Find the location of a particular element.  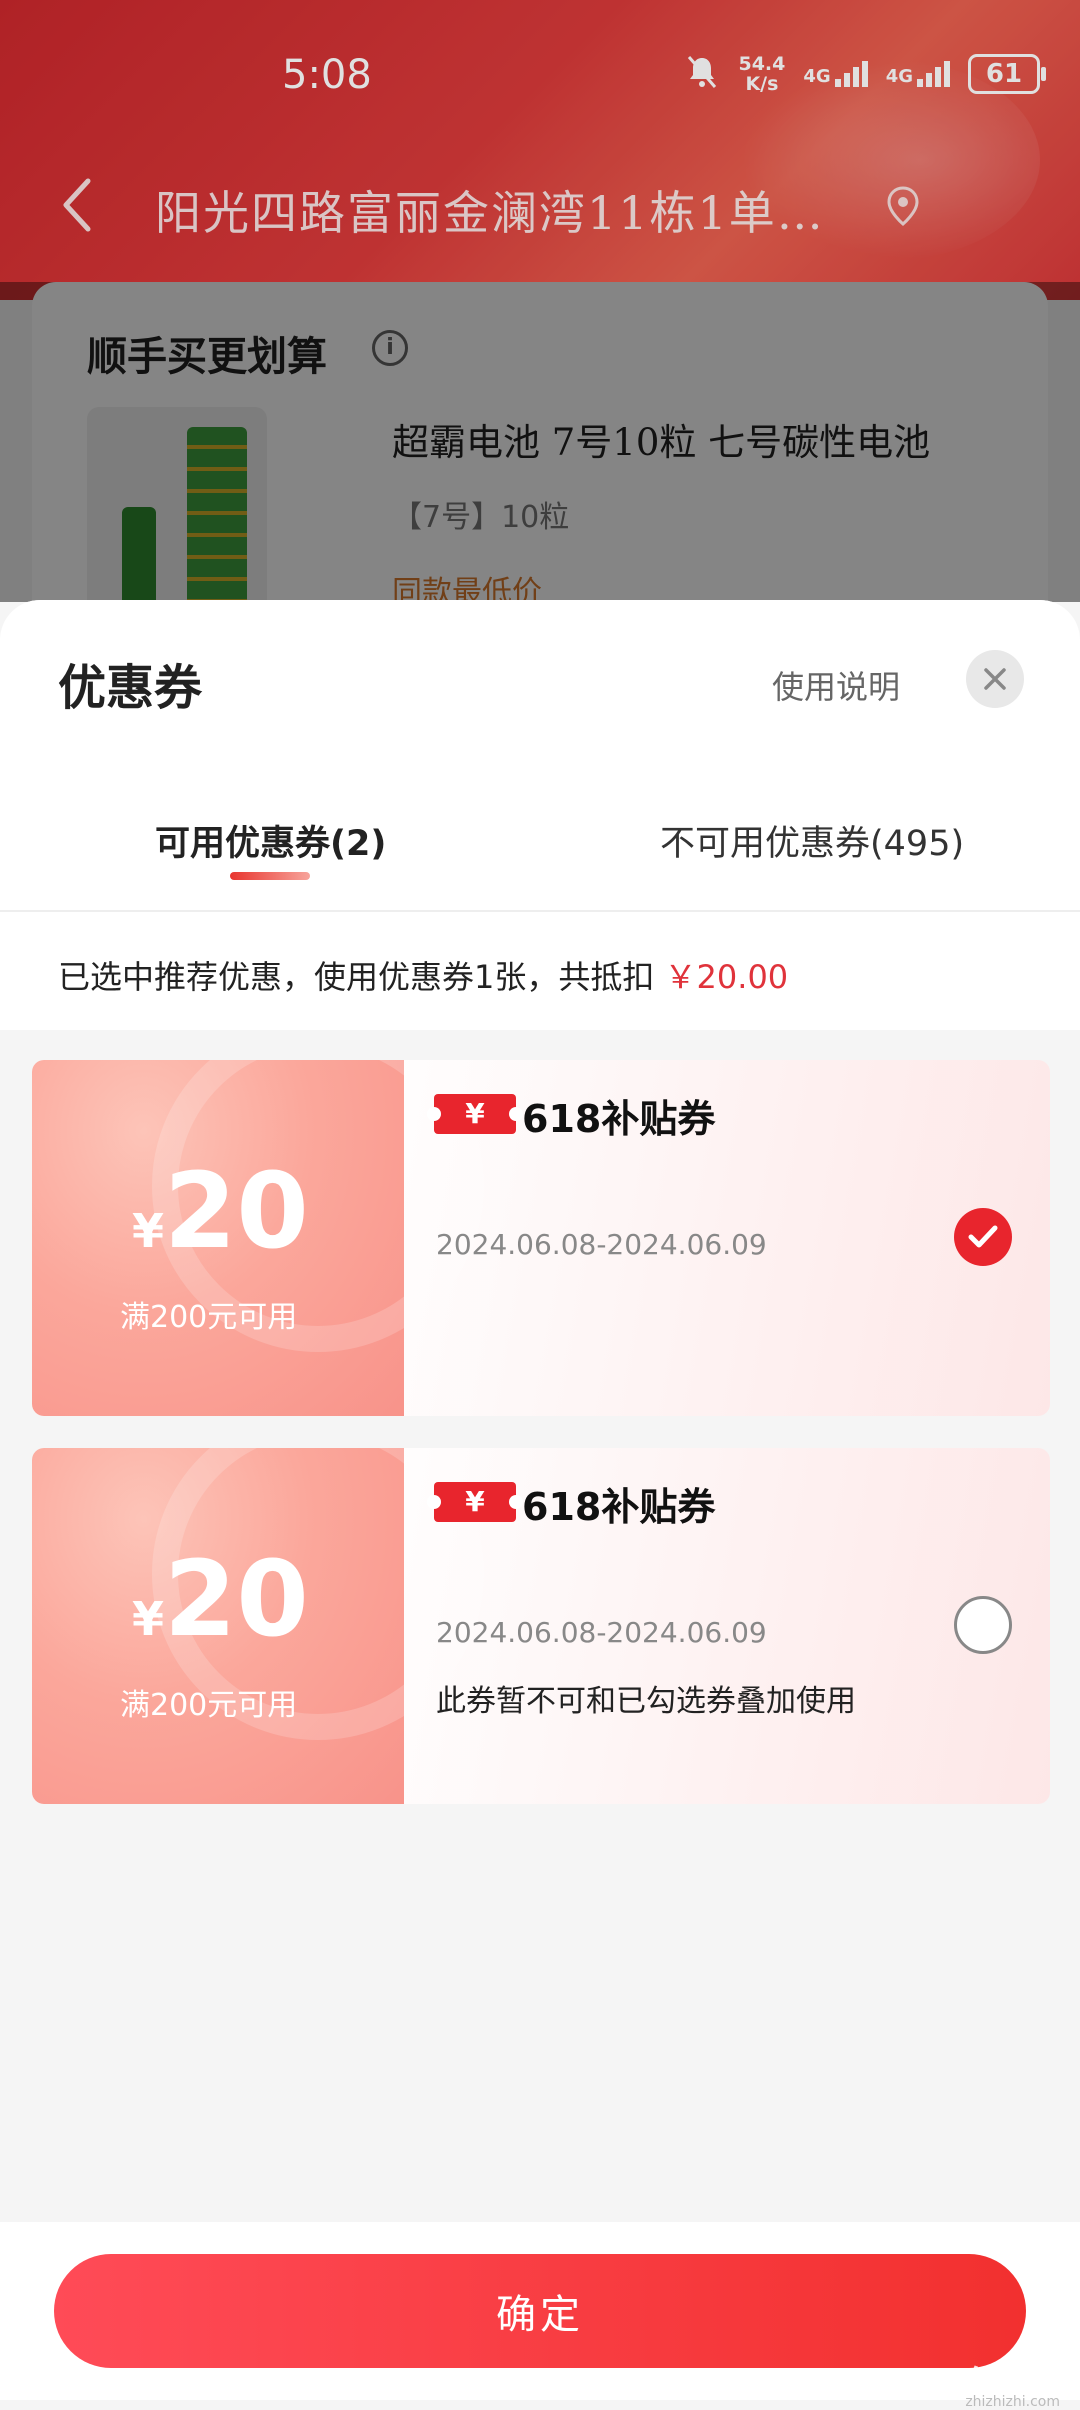

usage-instructions-link: 使用说明 is located at coordinates (836, 685).